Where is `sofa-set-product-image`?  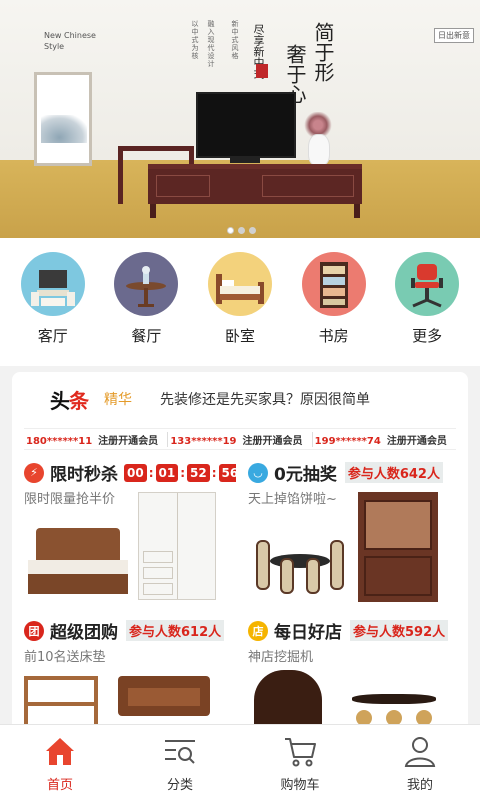
sofa-set-product-image is located at coordinates (164, 696).